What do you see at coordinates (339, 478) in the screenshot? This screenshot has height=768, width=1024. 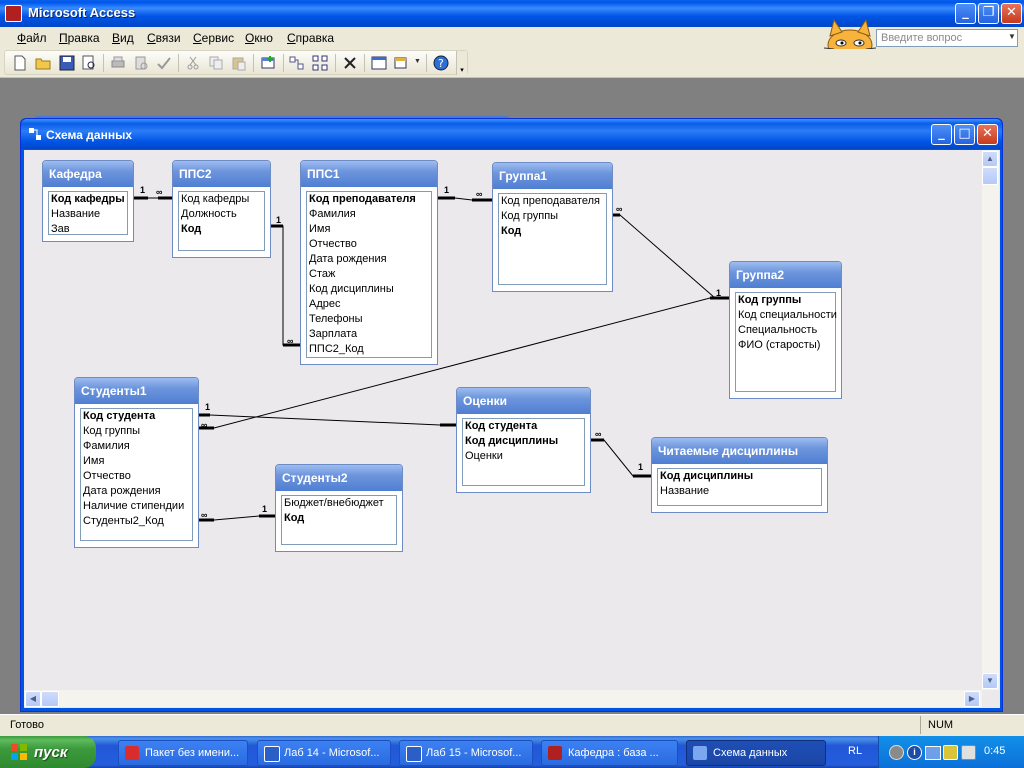 I see `table-title: Студенты2` at bounding box center [339, 478].